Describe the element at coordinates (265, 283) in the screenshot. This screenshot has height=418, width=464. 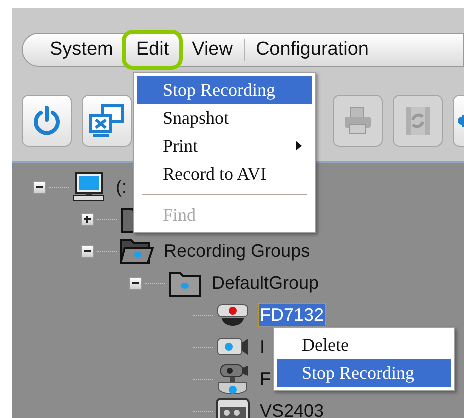
I see `tree-item: DefaultGroup` at that location.